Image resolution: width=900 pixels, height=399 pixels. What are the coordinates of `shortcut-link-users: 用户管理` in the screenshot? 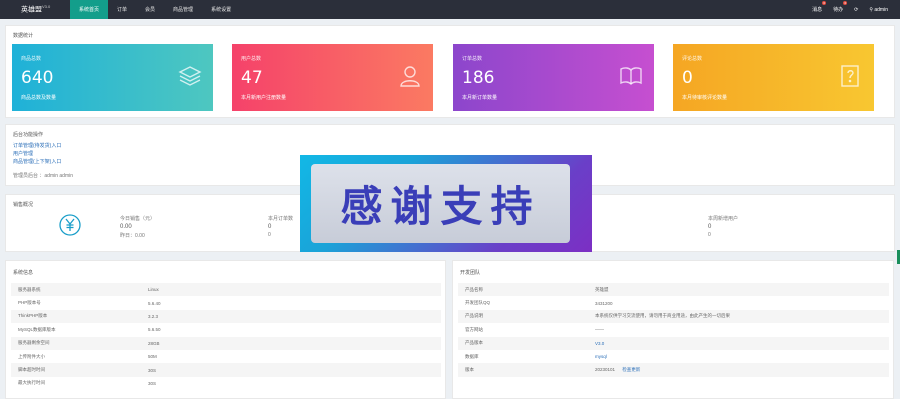 It's located at (37, 154).